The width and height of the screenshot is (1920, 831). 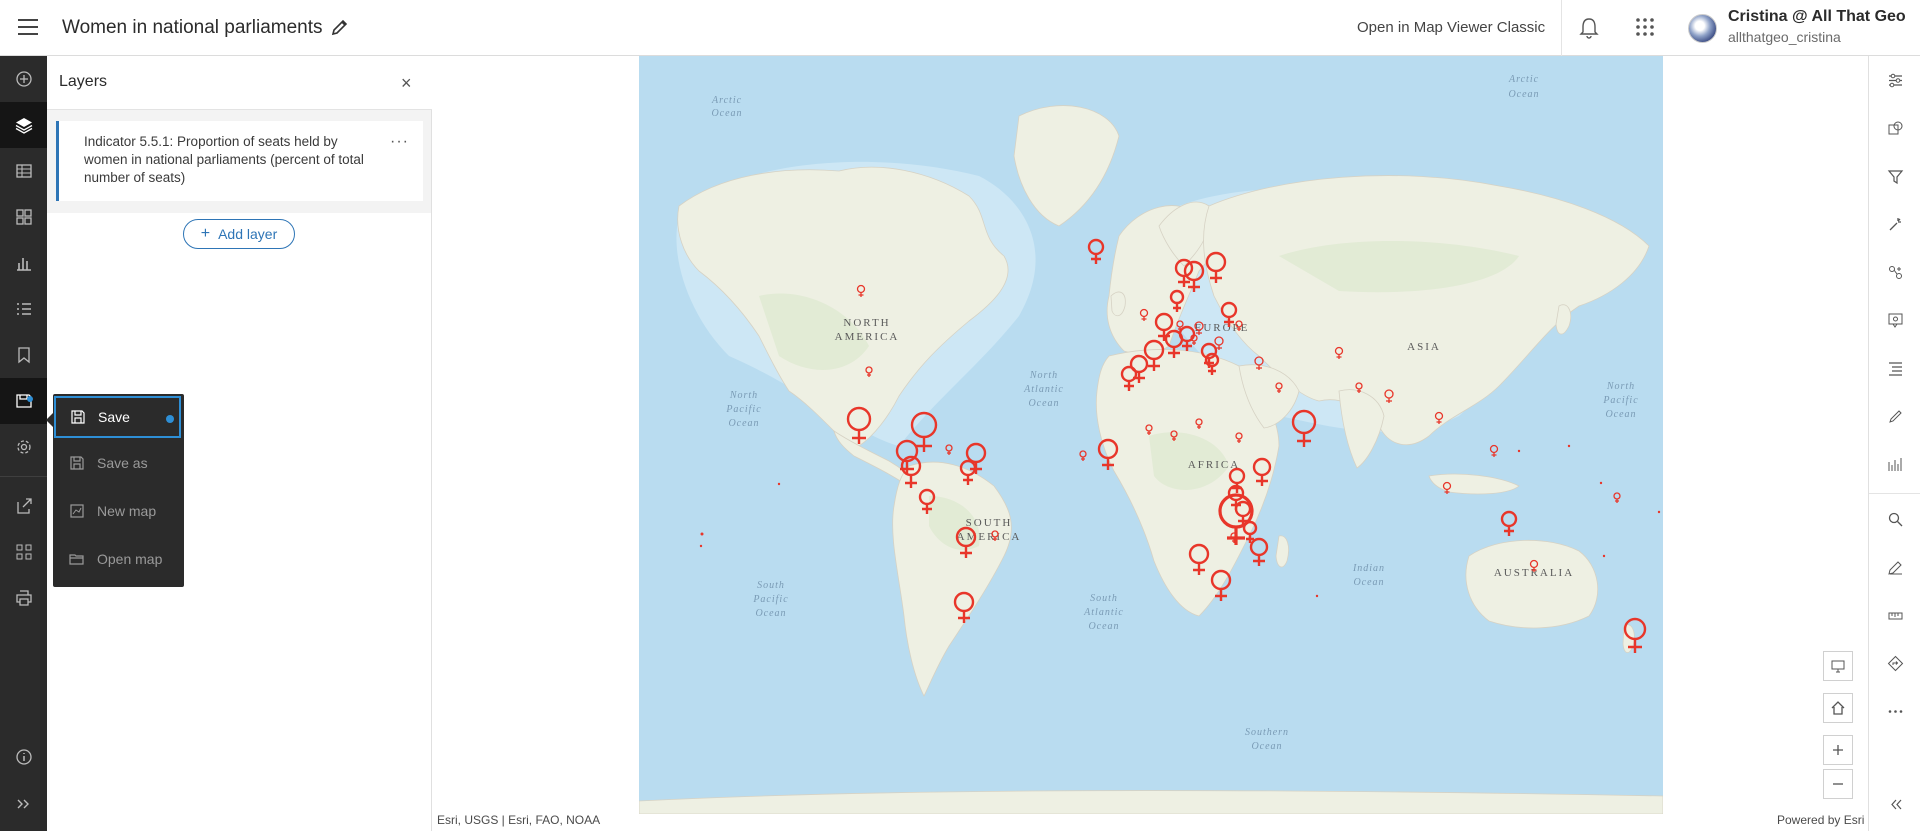 I want to click on save-menu: Save Save as New map Open map, so click(x=118, y=490).